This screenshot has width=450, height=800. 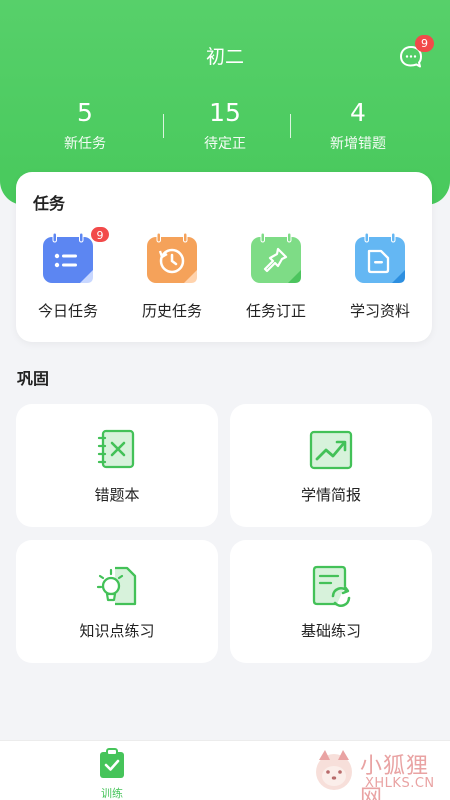 What do you see at coordinates (225, 112) in the screenshot?
I see `stat-value: 15` at bounding box center [225, 112].